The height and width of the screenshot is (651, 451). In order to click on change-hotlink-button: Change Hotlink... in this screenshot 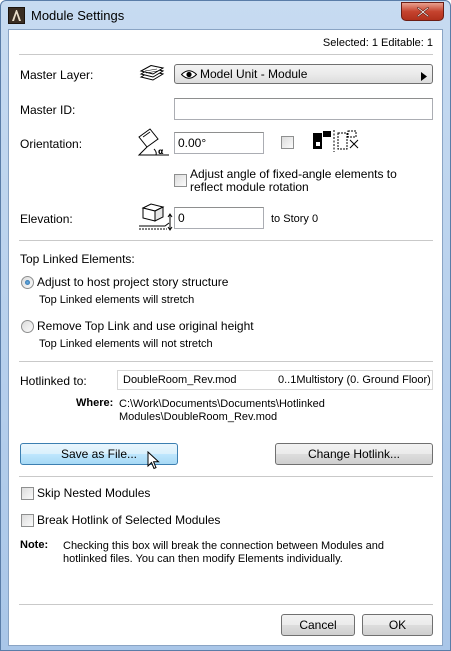, I will do `click(354, 454)`.